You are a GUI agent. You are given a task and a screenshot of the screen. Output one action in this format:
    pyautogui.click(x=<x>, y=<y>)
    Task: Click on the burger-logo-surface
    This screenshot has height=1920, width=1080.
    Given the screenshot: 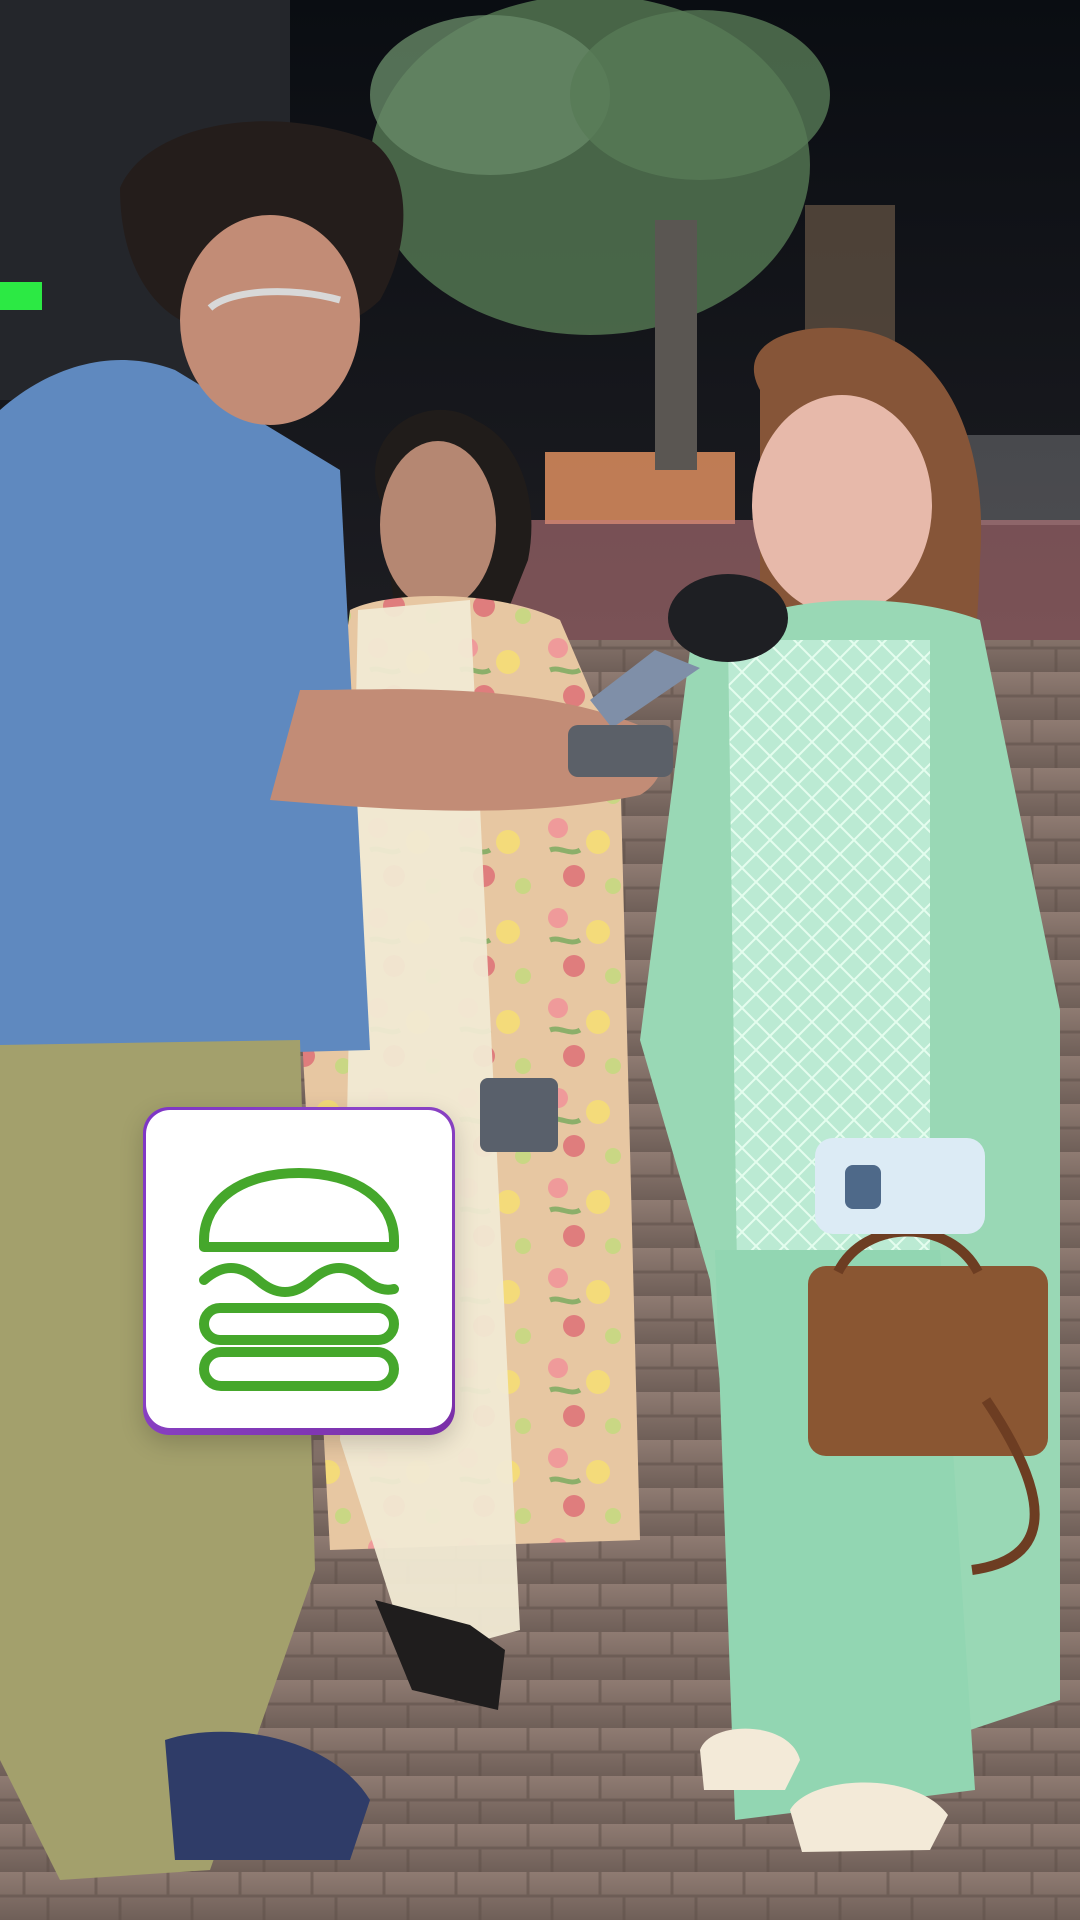 What is the action you would take?
    pyautogui.click(x=299, y=1269)
    